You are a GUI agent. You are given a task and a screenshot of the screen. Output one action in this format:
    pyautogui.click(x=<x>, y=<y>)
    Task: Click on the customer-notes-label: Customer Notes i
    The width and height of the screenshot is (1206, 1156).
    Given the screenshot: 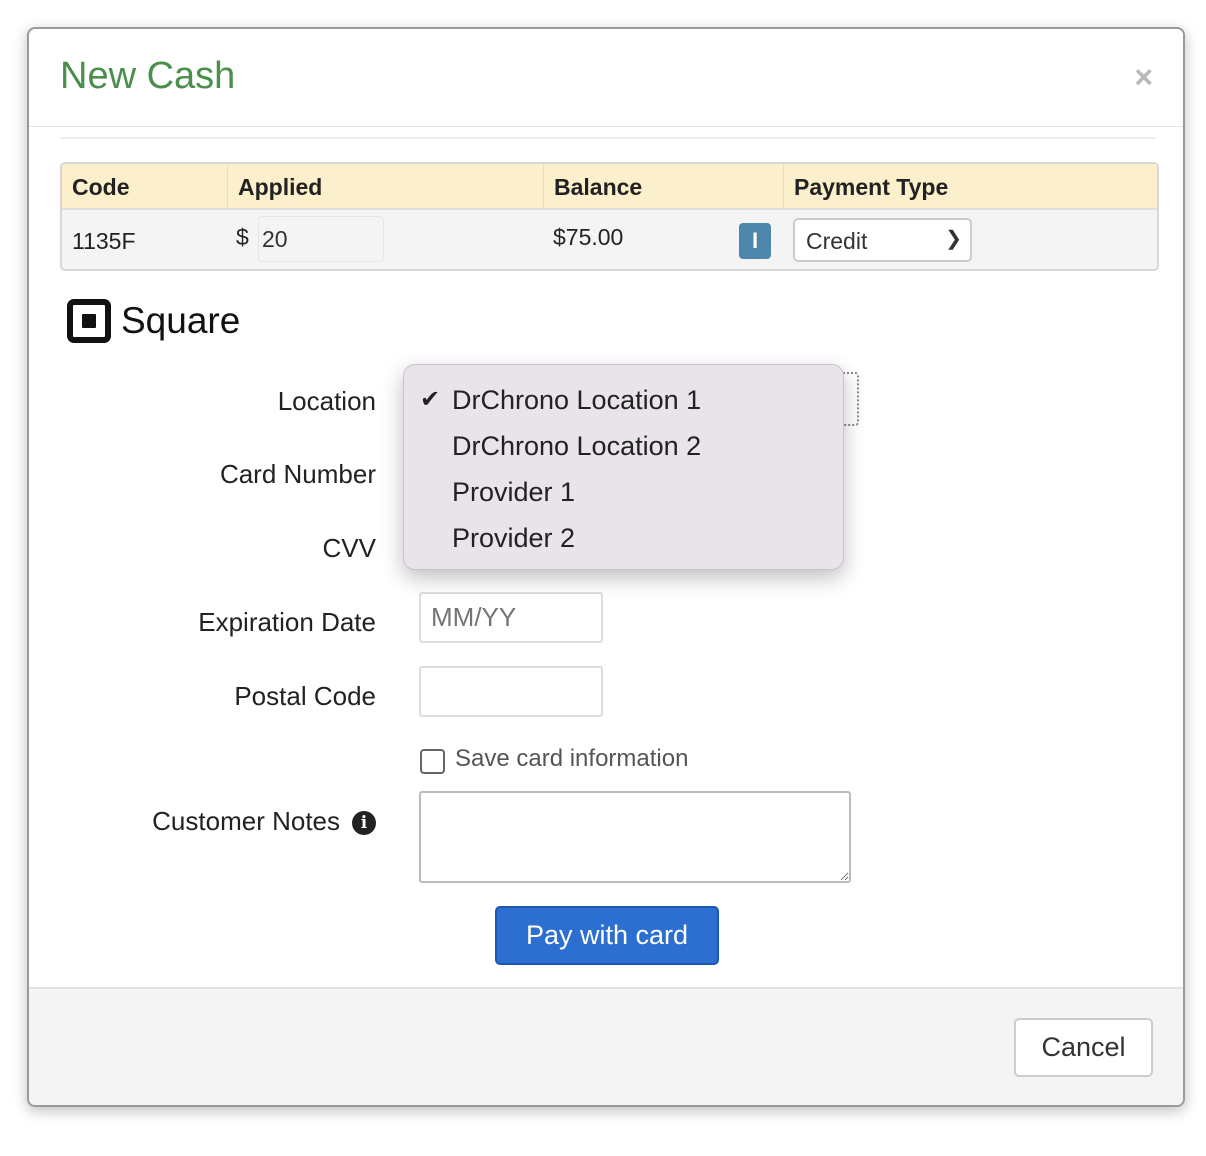 What is the action you would take?
    pyautogui.click(x=264, y=821)
    